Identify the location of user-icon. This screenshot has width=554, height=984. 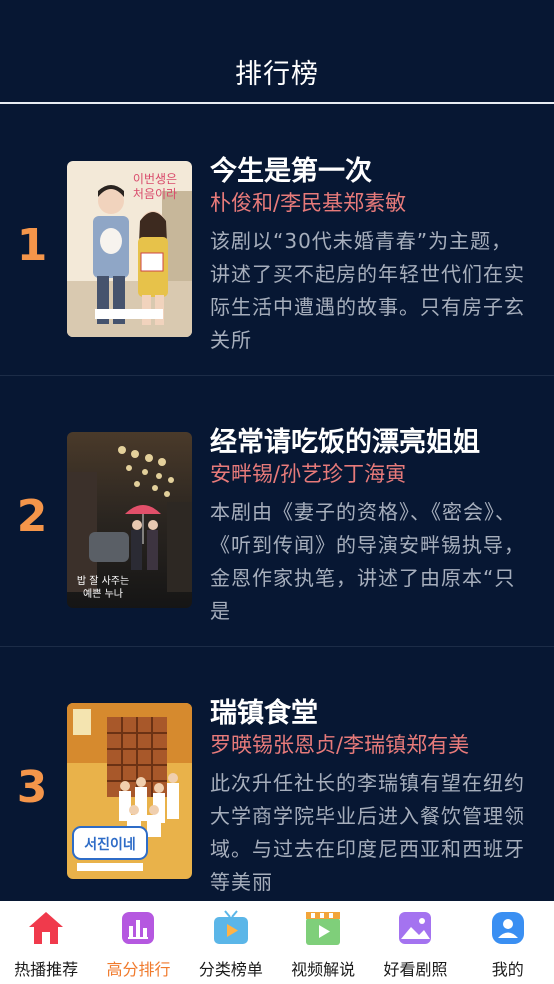
(507, 928).